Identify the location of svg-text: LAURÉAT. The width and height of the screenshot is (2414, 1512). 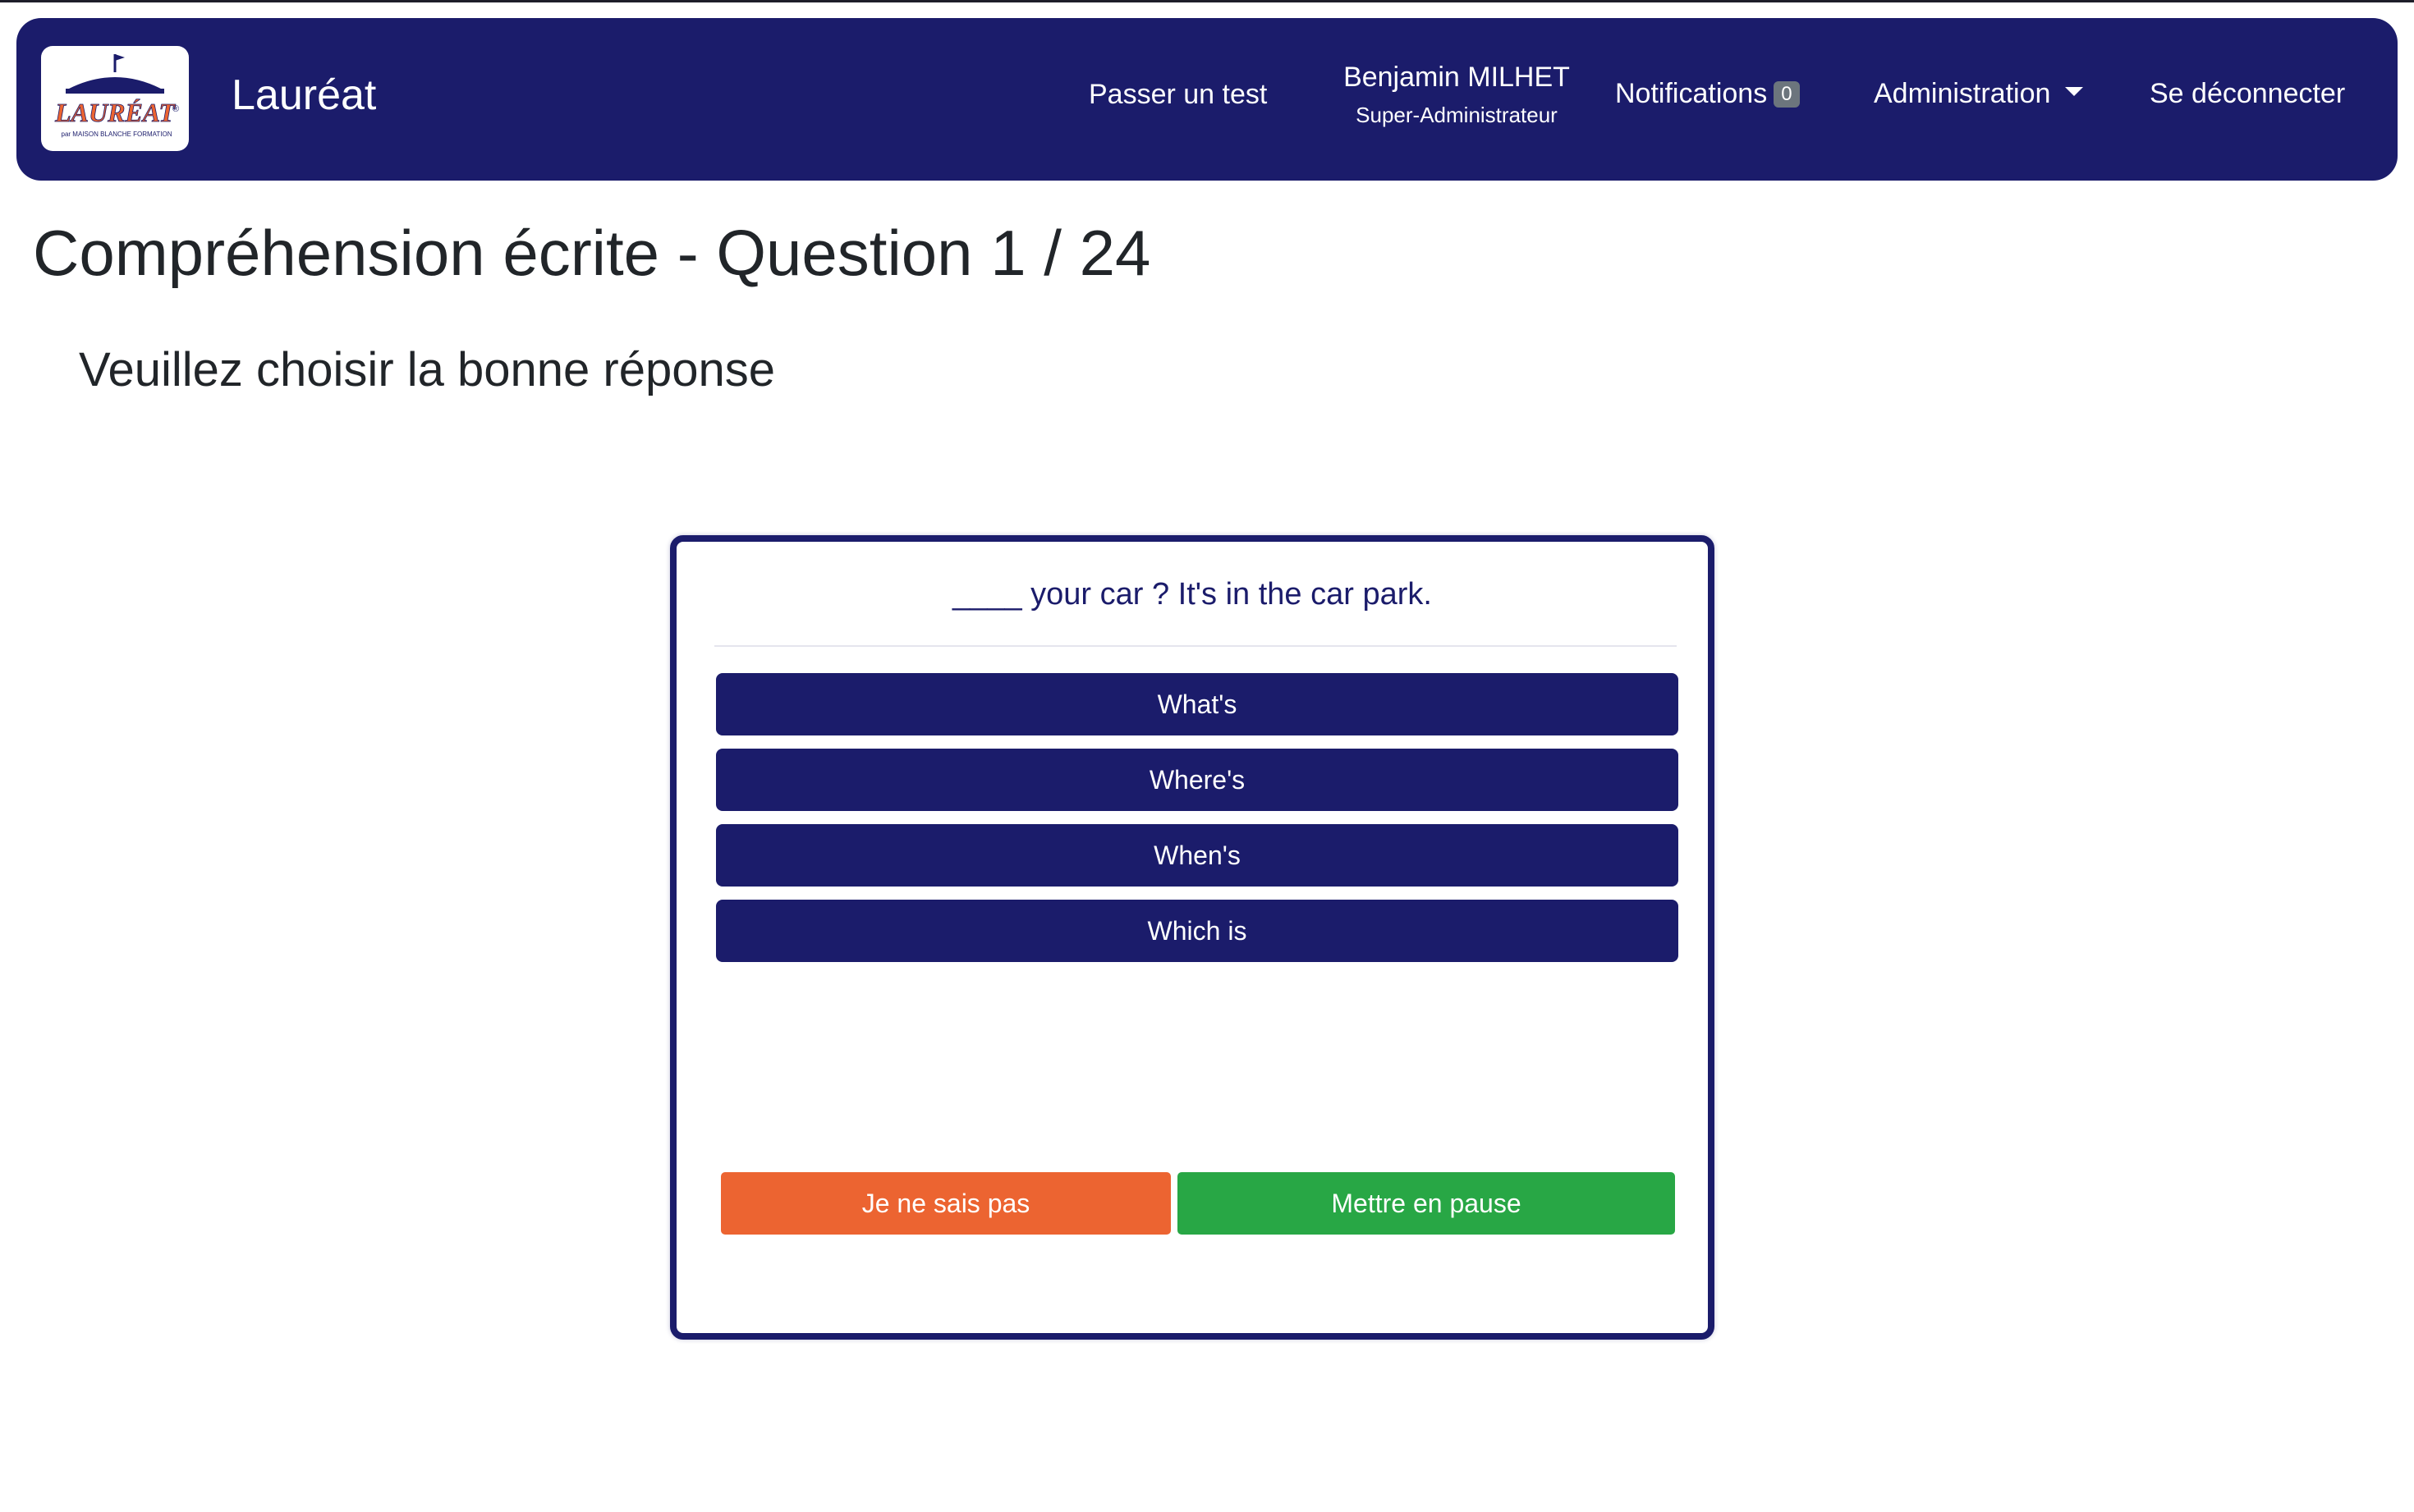
(115, 112).